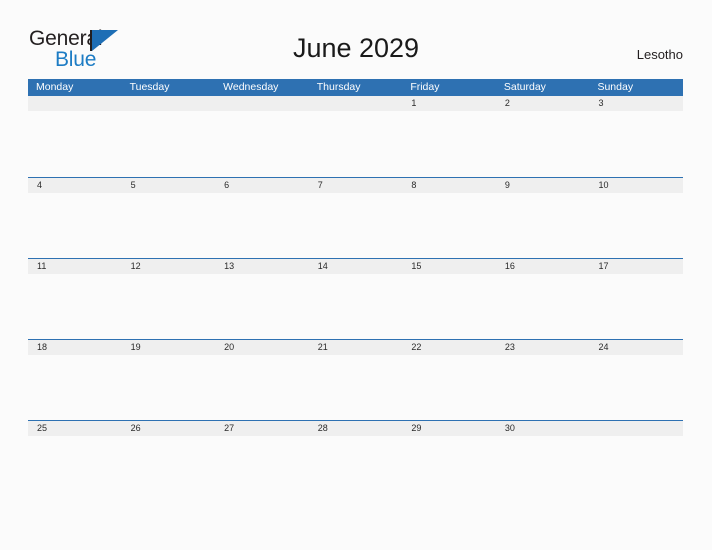  What do you see at coordinates (169, 185) in the screenshot?
I see `day-number-cell: 5` at bounding box center [169, 185].